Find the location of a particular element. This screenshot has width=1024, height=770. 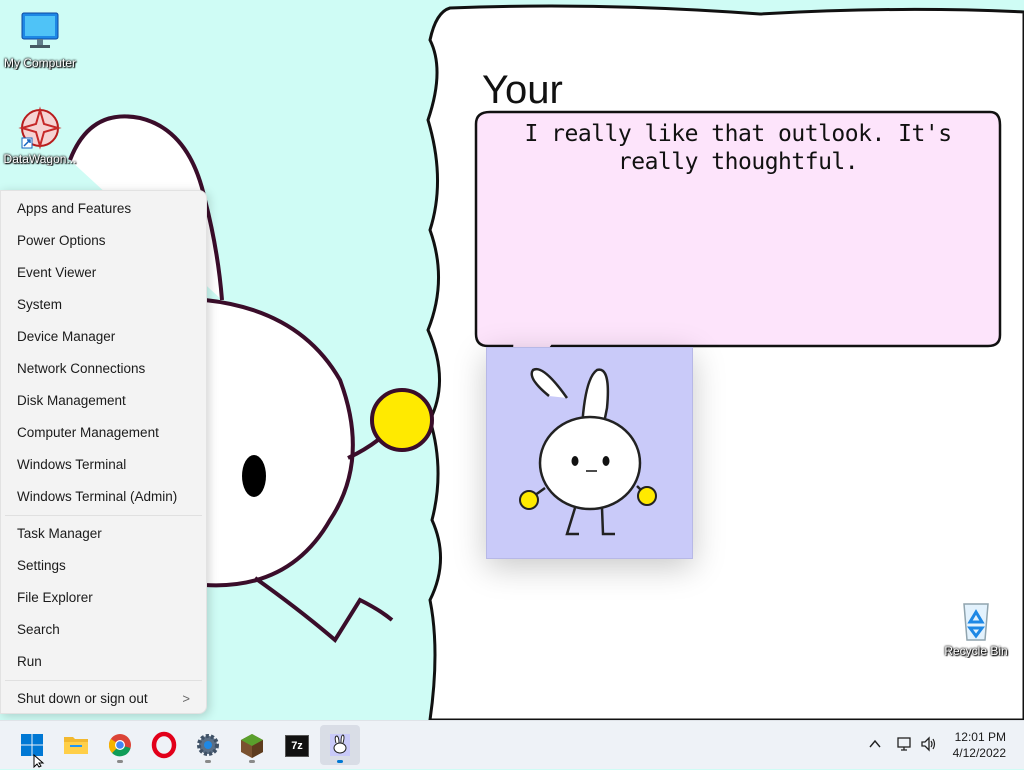

chevron-up-icon is located at coordinates (875, 746).